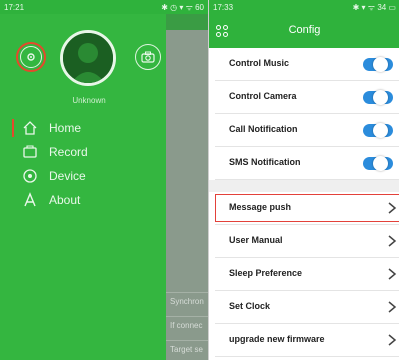  Describe the element at coordinates (89, 100) in the screenshot. I see `username-label: Unknown` at that location.